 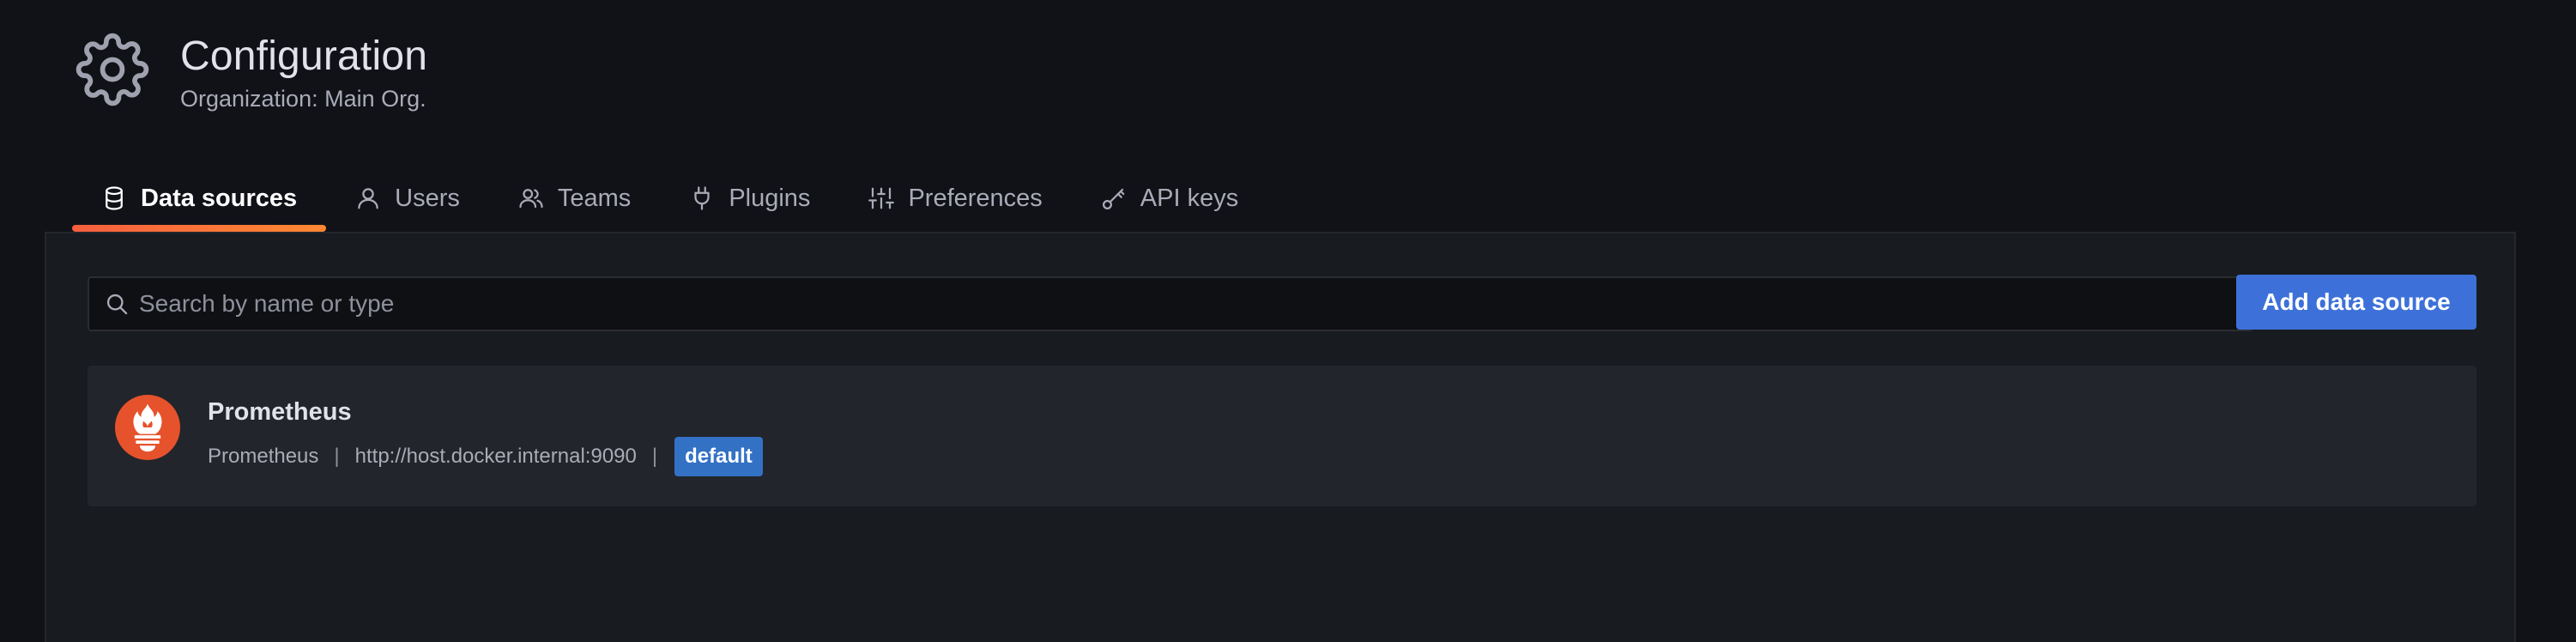 I want to click on plug-icon, so click(x=702, y=198).